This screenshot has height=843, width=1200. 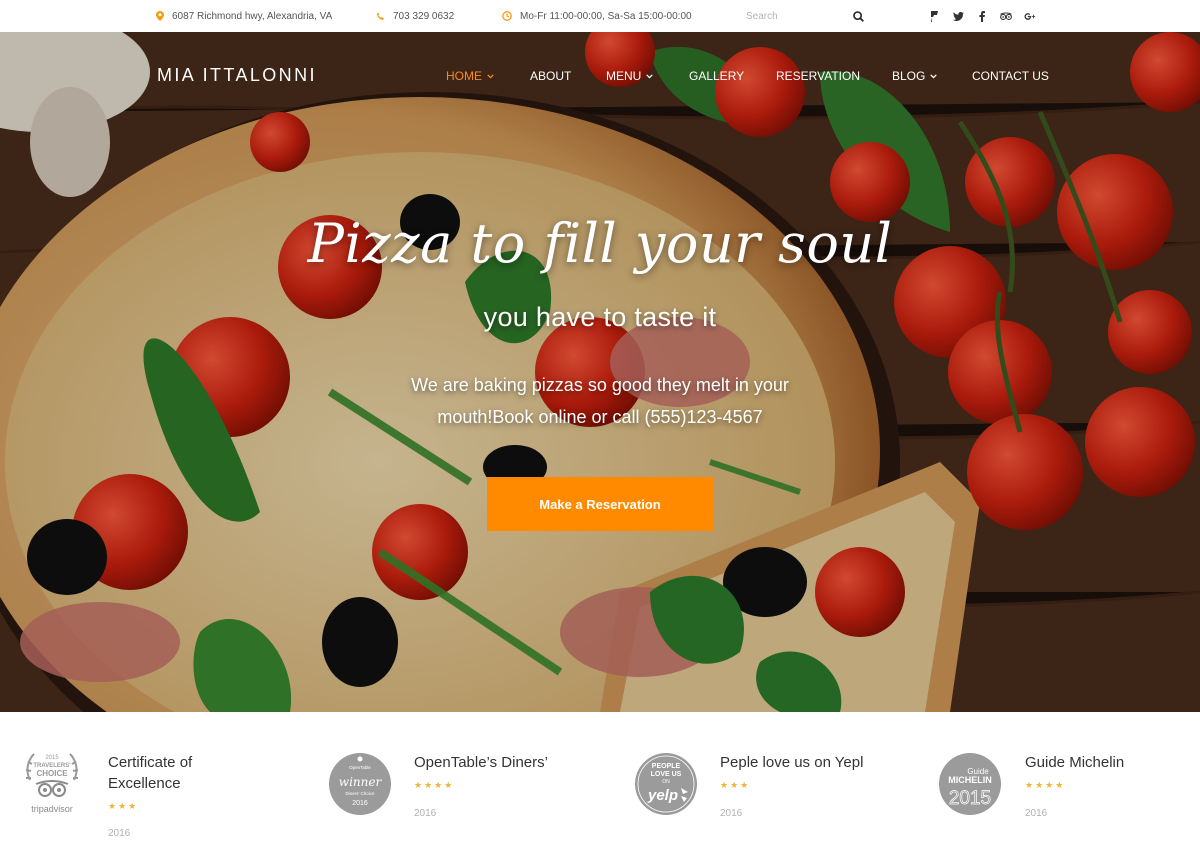 I want to click on award-title-line: Guide Michelin, so click(x=1075, y=762).